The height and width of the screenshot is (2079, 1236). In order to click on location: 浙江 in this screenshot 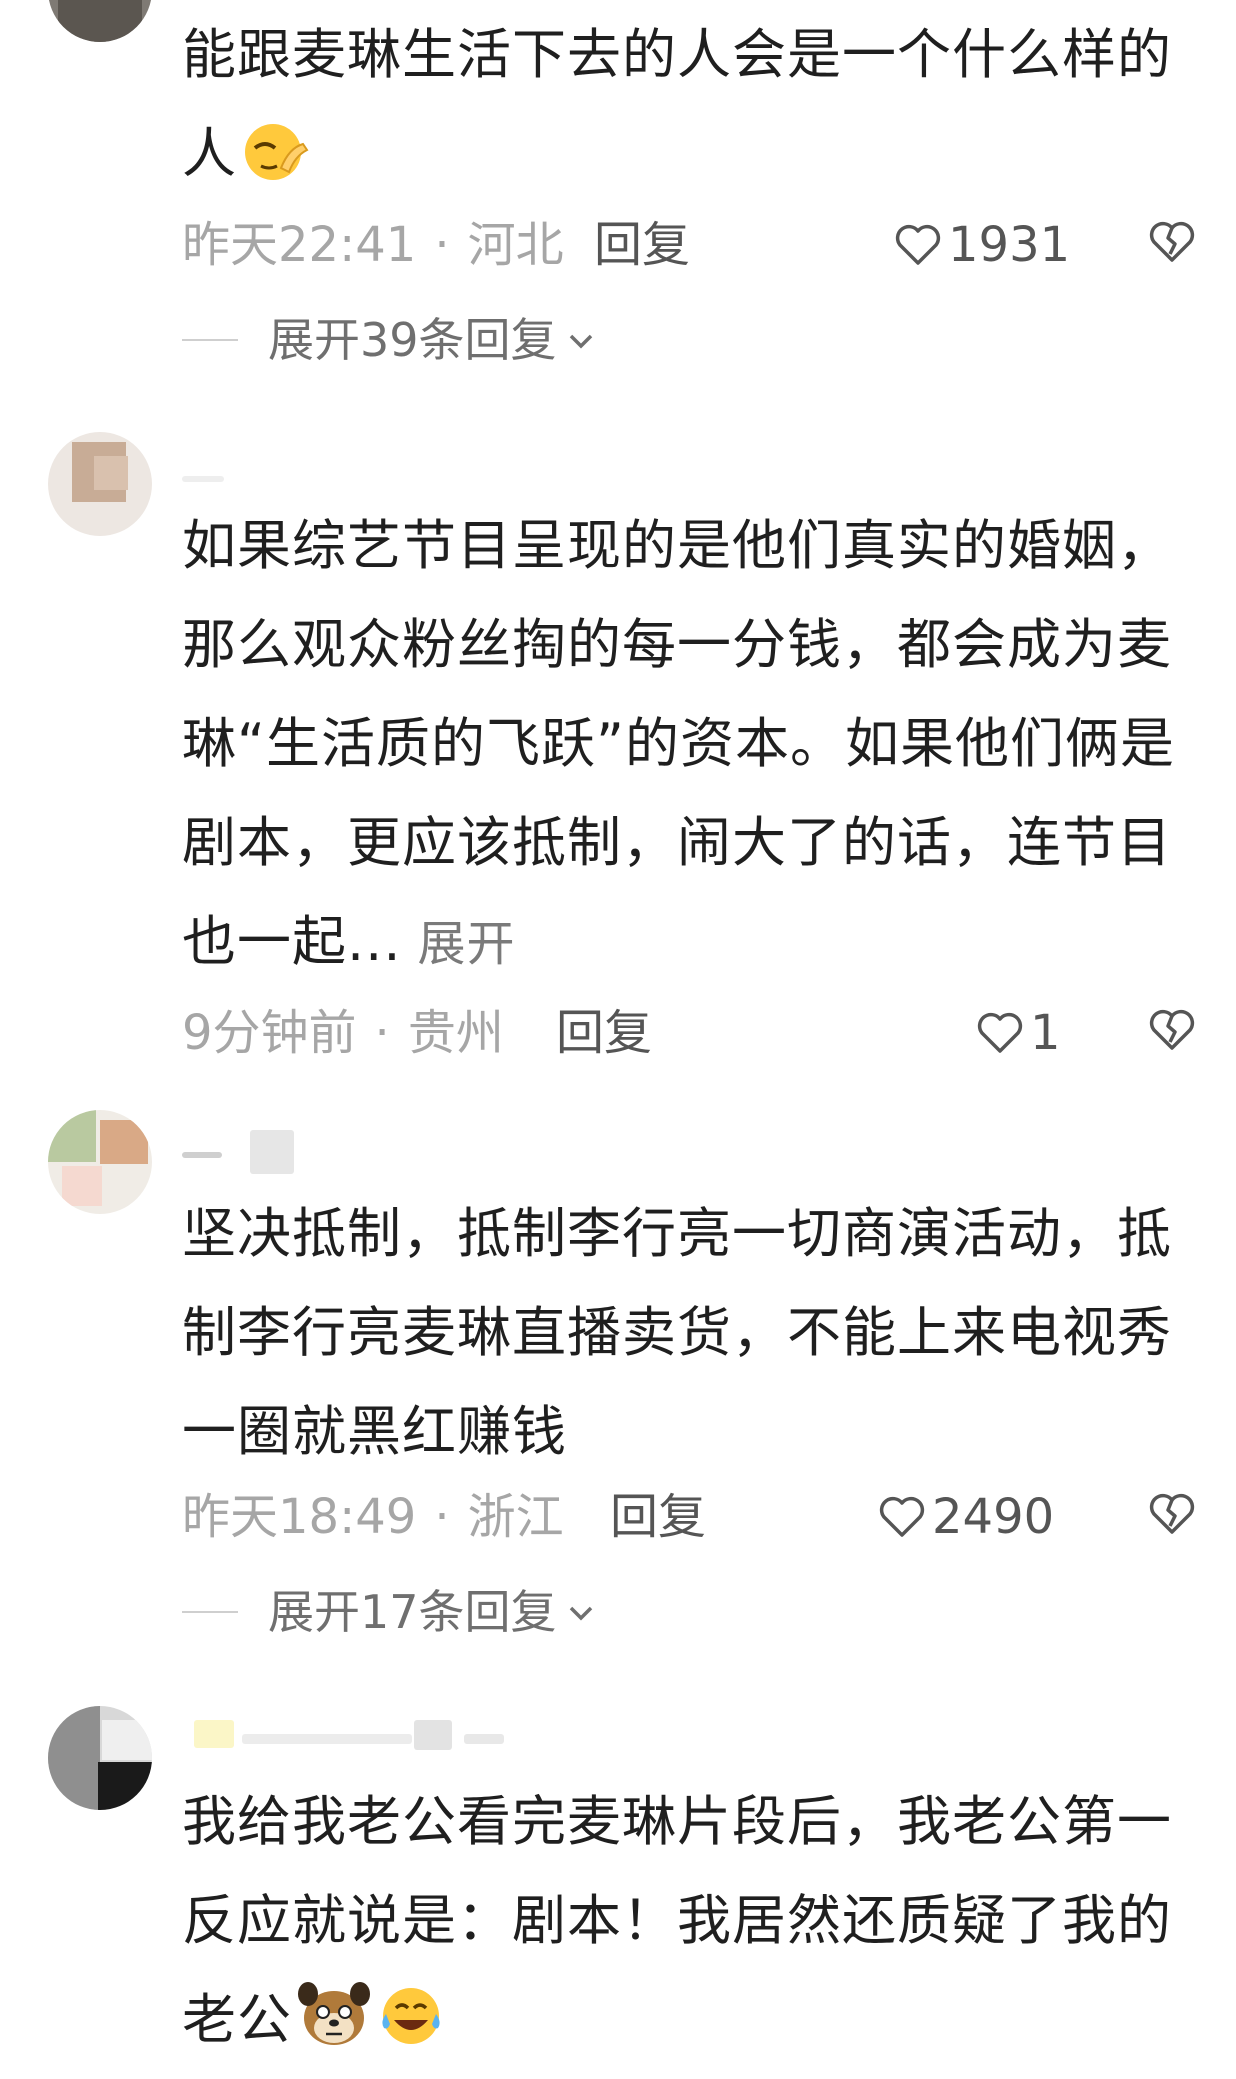, I will do `click(515, 1517)`.